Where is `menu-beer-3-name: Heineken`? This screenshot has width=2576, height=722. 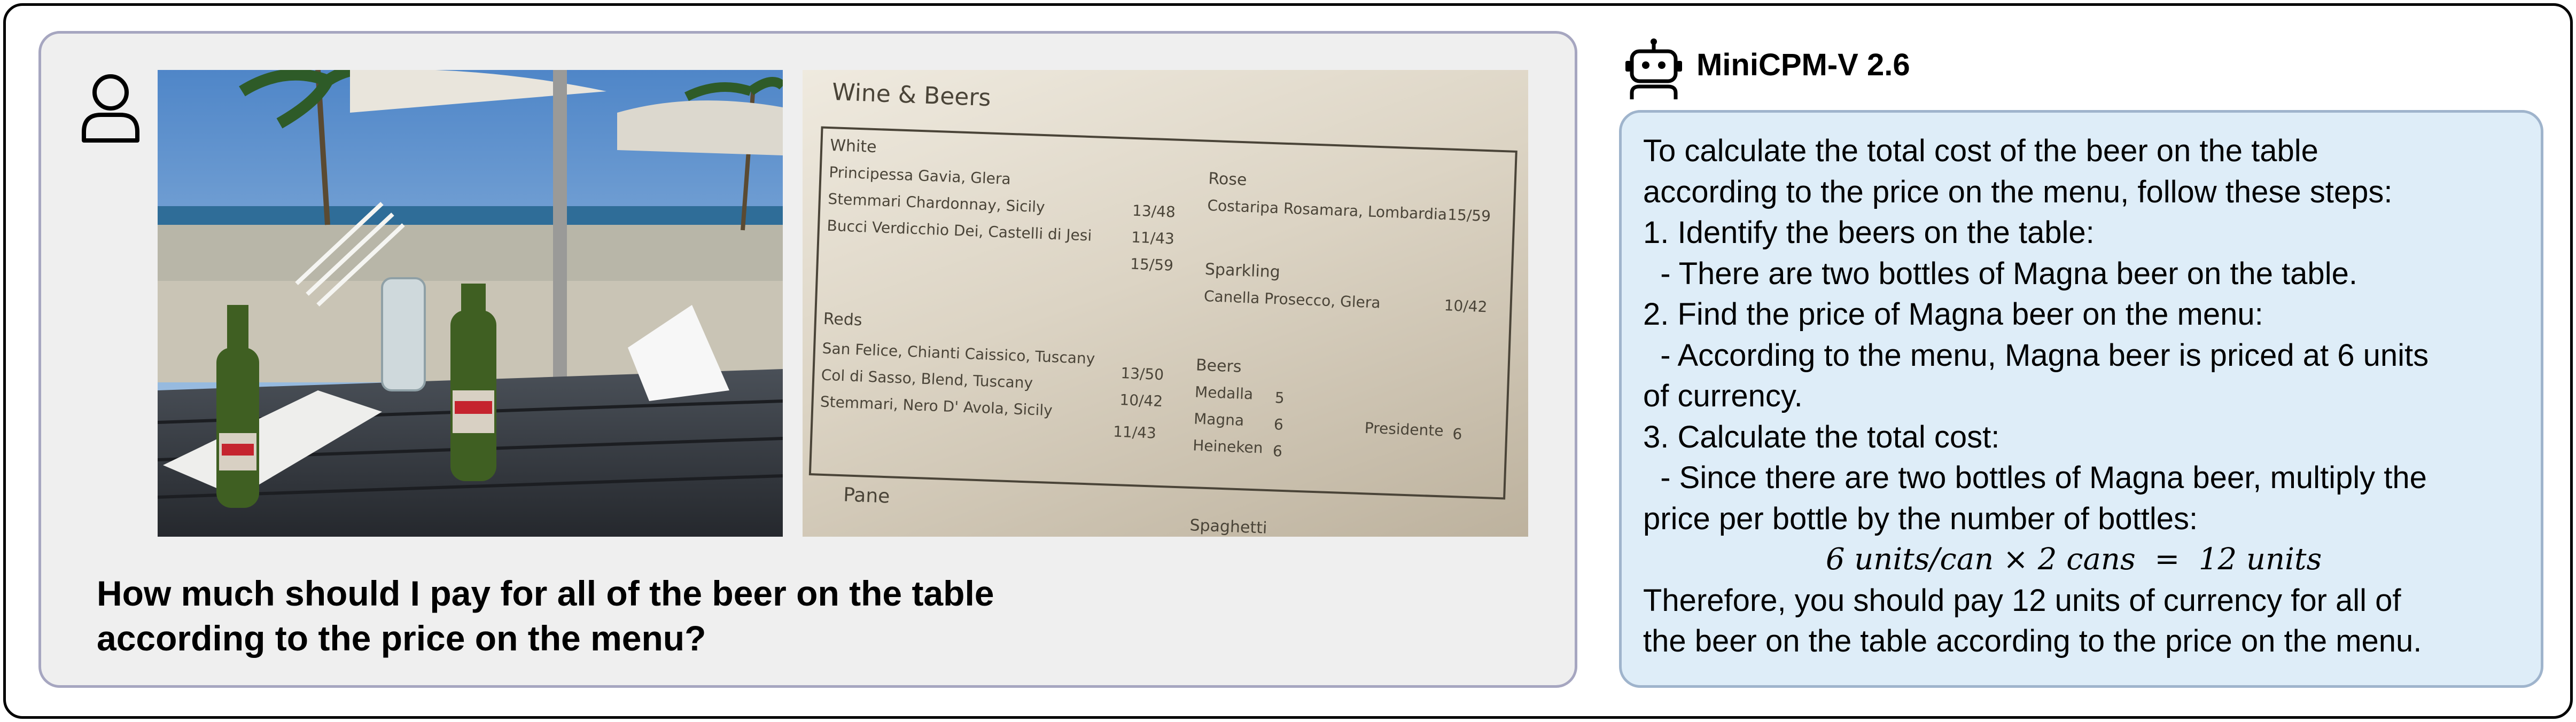
menu-beer-3-name: Heineken is located at coordinates (1228, 447).